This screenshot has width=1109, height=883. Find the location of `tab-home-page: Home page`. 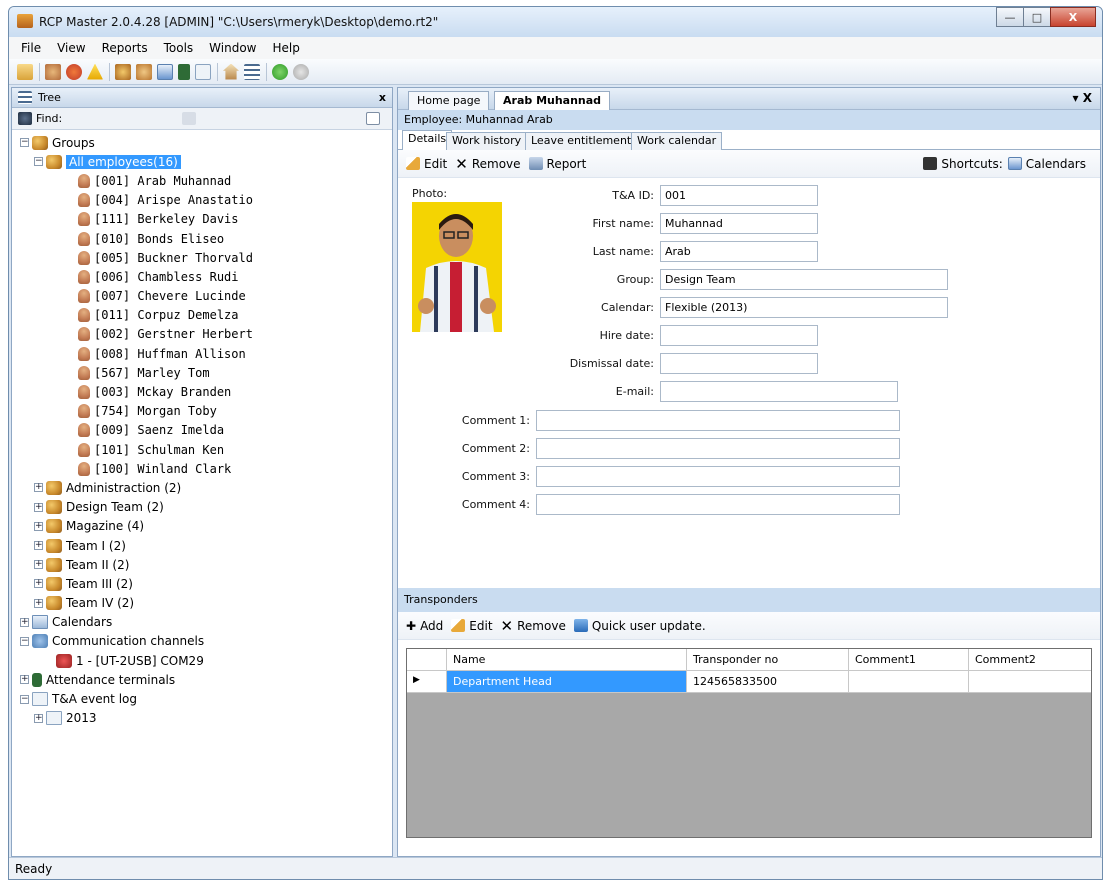

tab-home-page: Home page is located at coordinates (449, 100).